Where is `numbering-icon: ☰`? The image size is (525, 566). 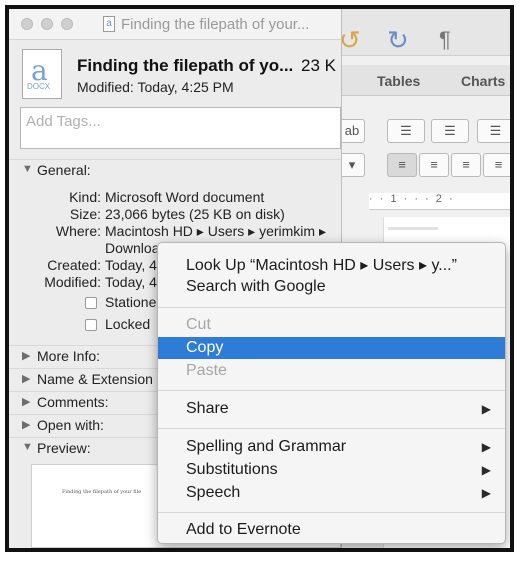 numbering-icon: ☰ is located at coordinates (450, 131).